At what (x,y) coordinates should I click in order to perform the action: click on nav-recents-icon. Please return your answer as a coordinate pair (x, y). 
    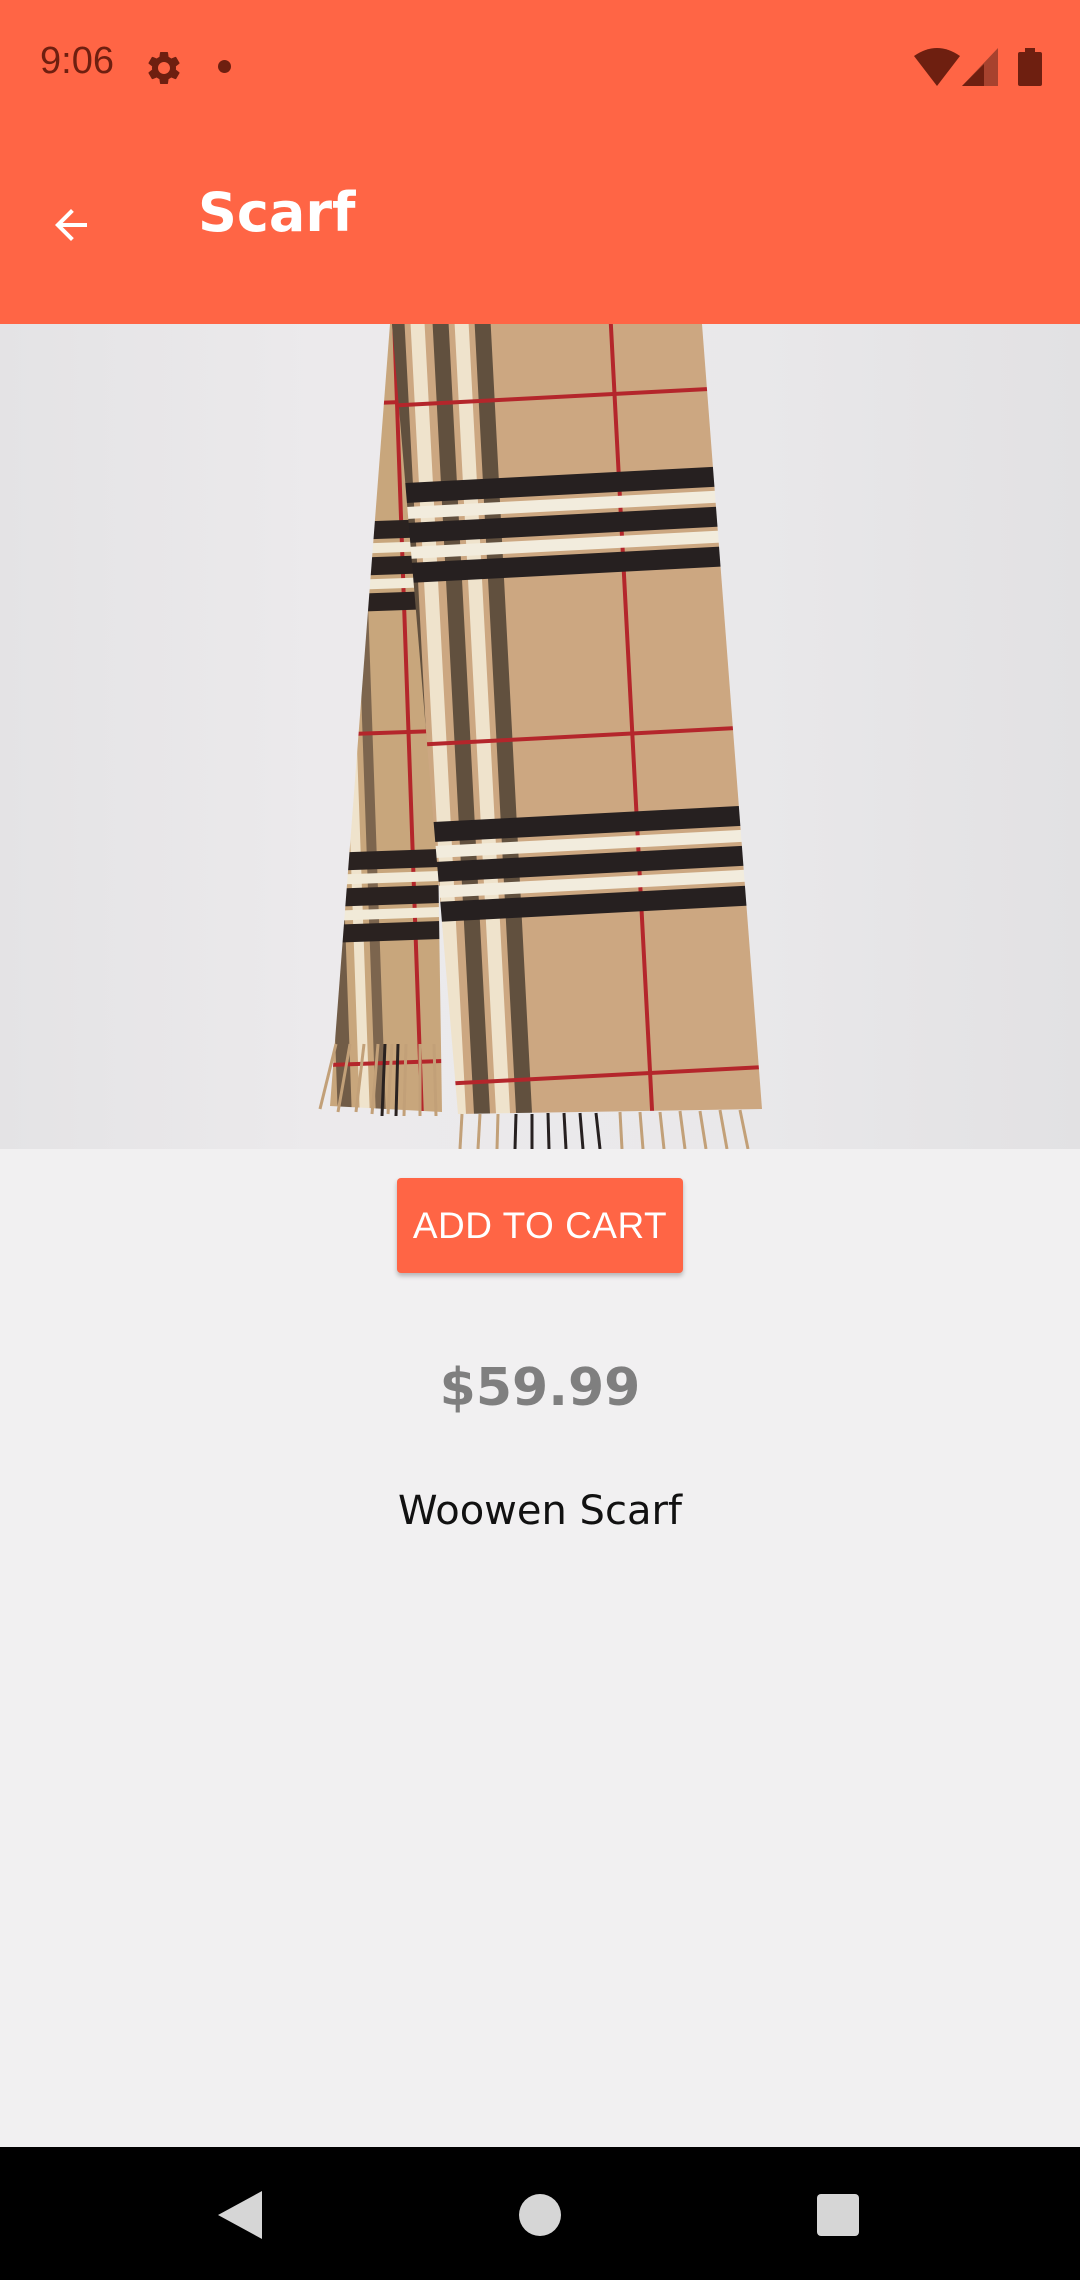
    Looking at the image, I should click on (838, 2215).